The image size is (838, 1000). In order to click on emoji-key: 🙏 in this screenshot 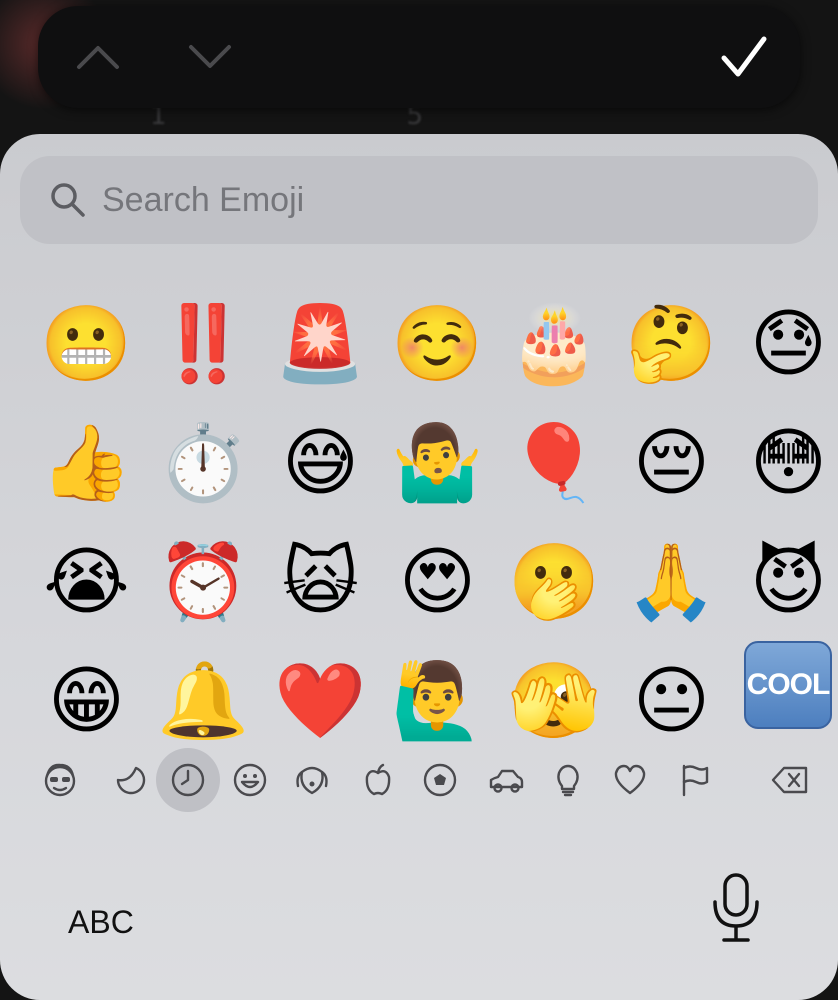, I will do `click(671, 581)`.